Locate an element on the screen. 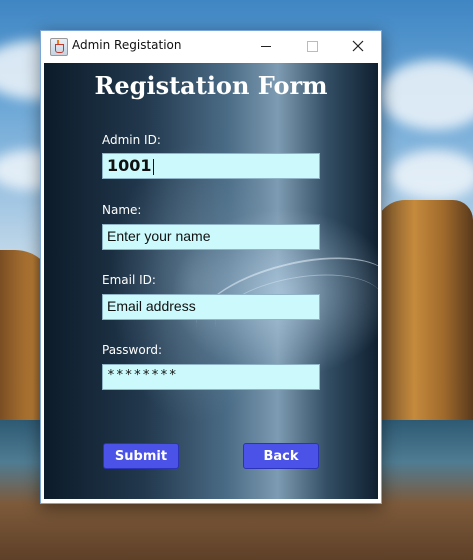 This screenshot has height=560, width=473. title-bar: Admin Registation is located at coordinates (211, 46).